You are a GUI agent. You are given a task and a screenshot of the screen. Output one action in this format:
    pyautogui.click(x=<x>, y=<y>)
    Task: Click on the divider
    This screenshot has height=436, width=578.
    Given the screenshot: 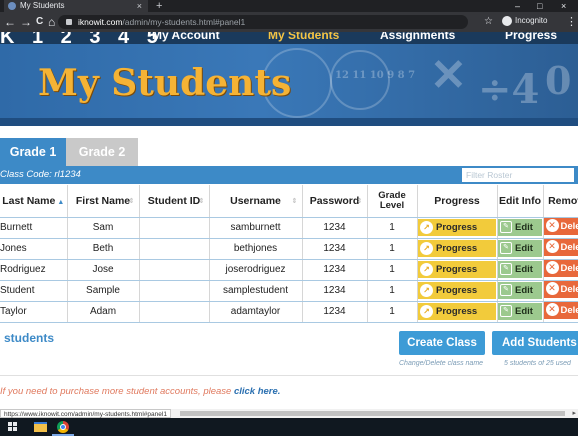 What is the action you would take?
    pyautogui.click(x=289, y=375)
    